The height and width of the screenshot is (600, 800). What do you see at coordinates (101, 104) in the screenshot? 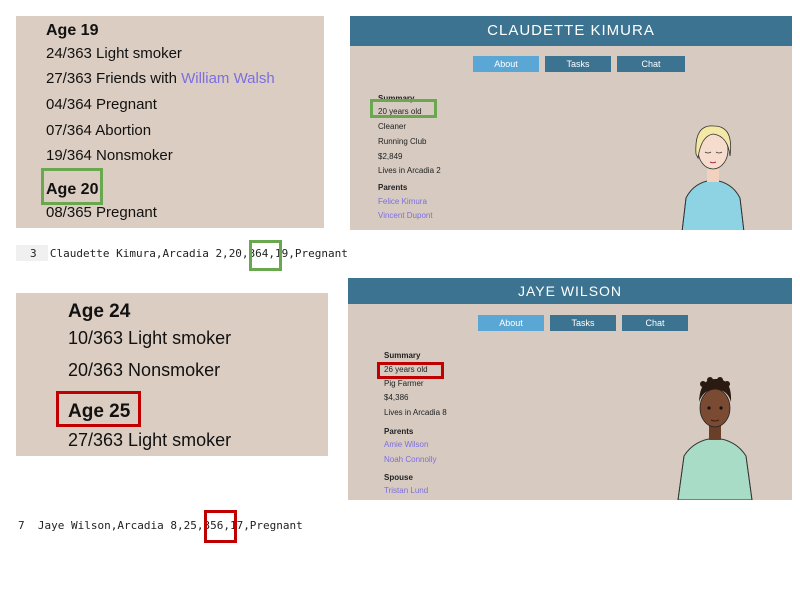
I see `log-entry: 04/364 Pregnant` at bounding box center [101, 104].